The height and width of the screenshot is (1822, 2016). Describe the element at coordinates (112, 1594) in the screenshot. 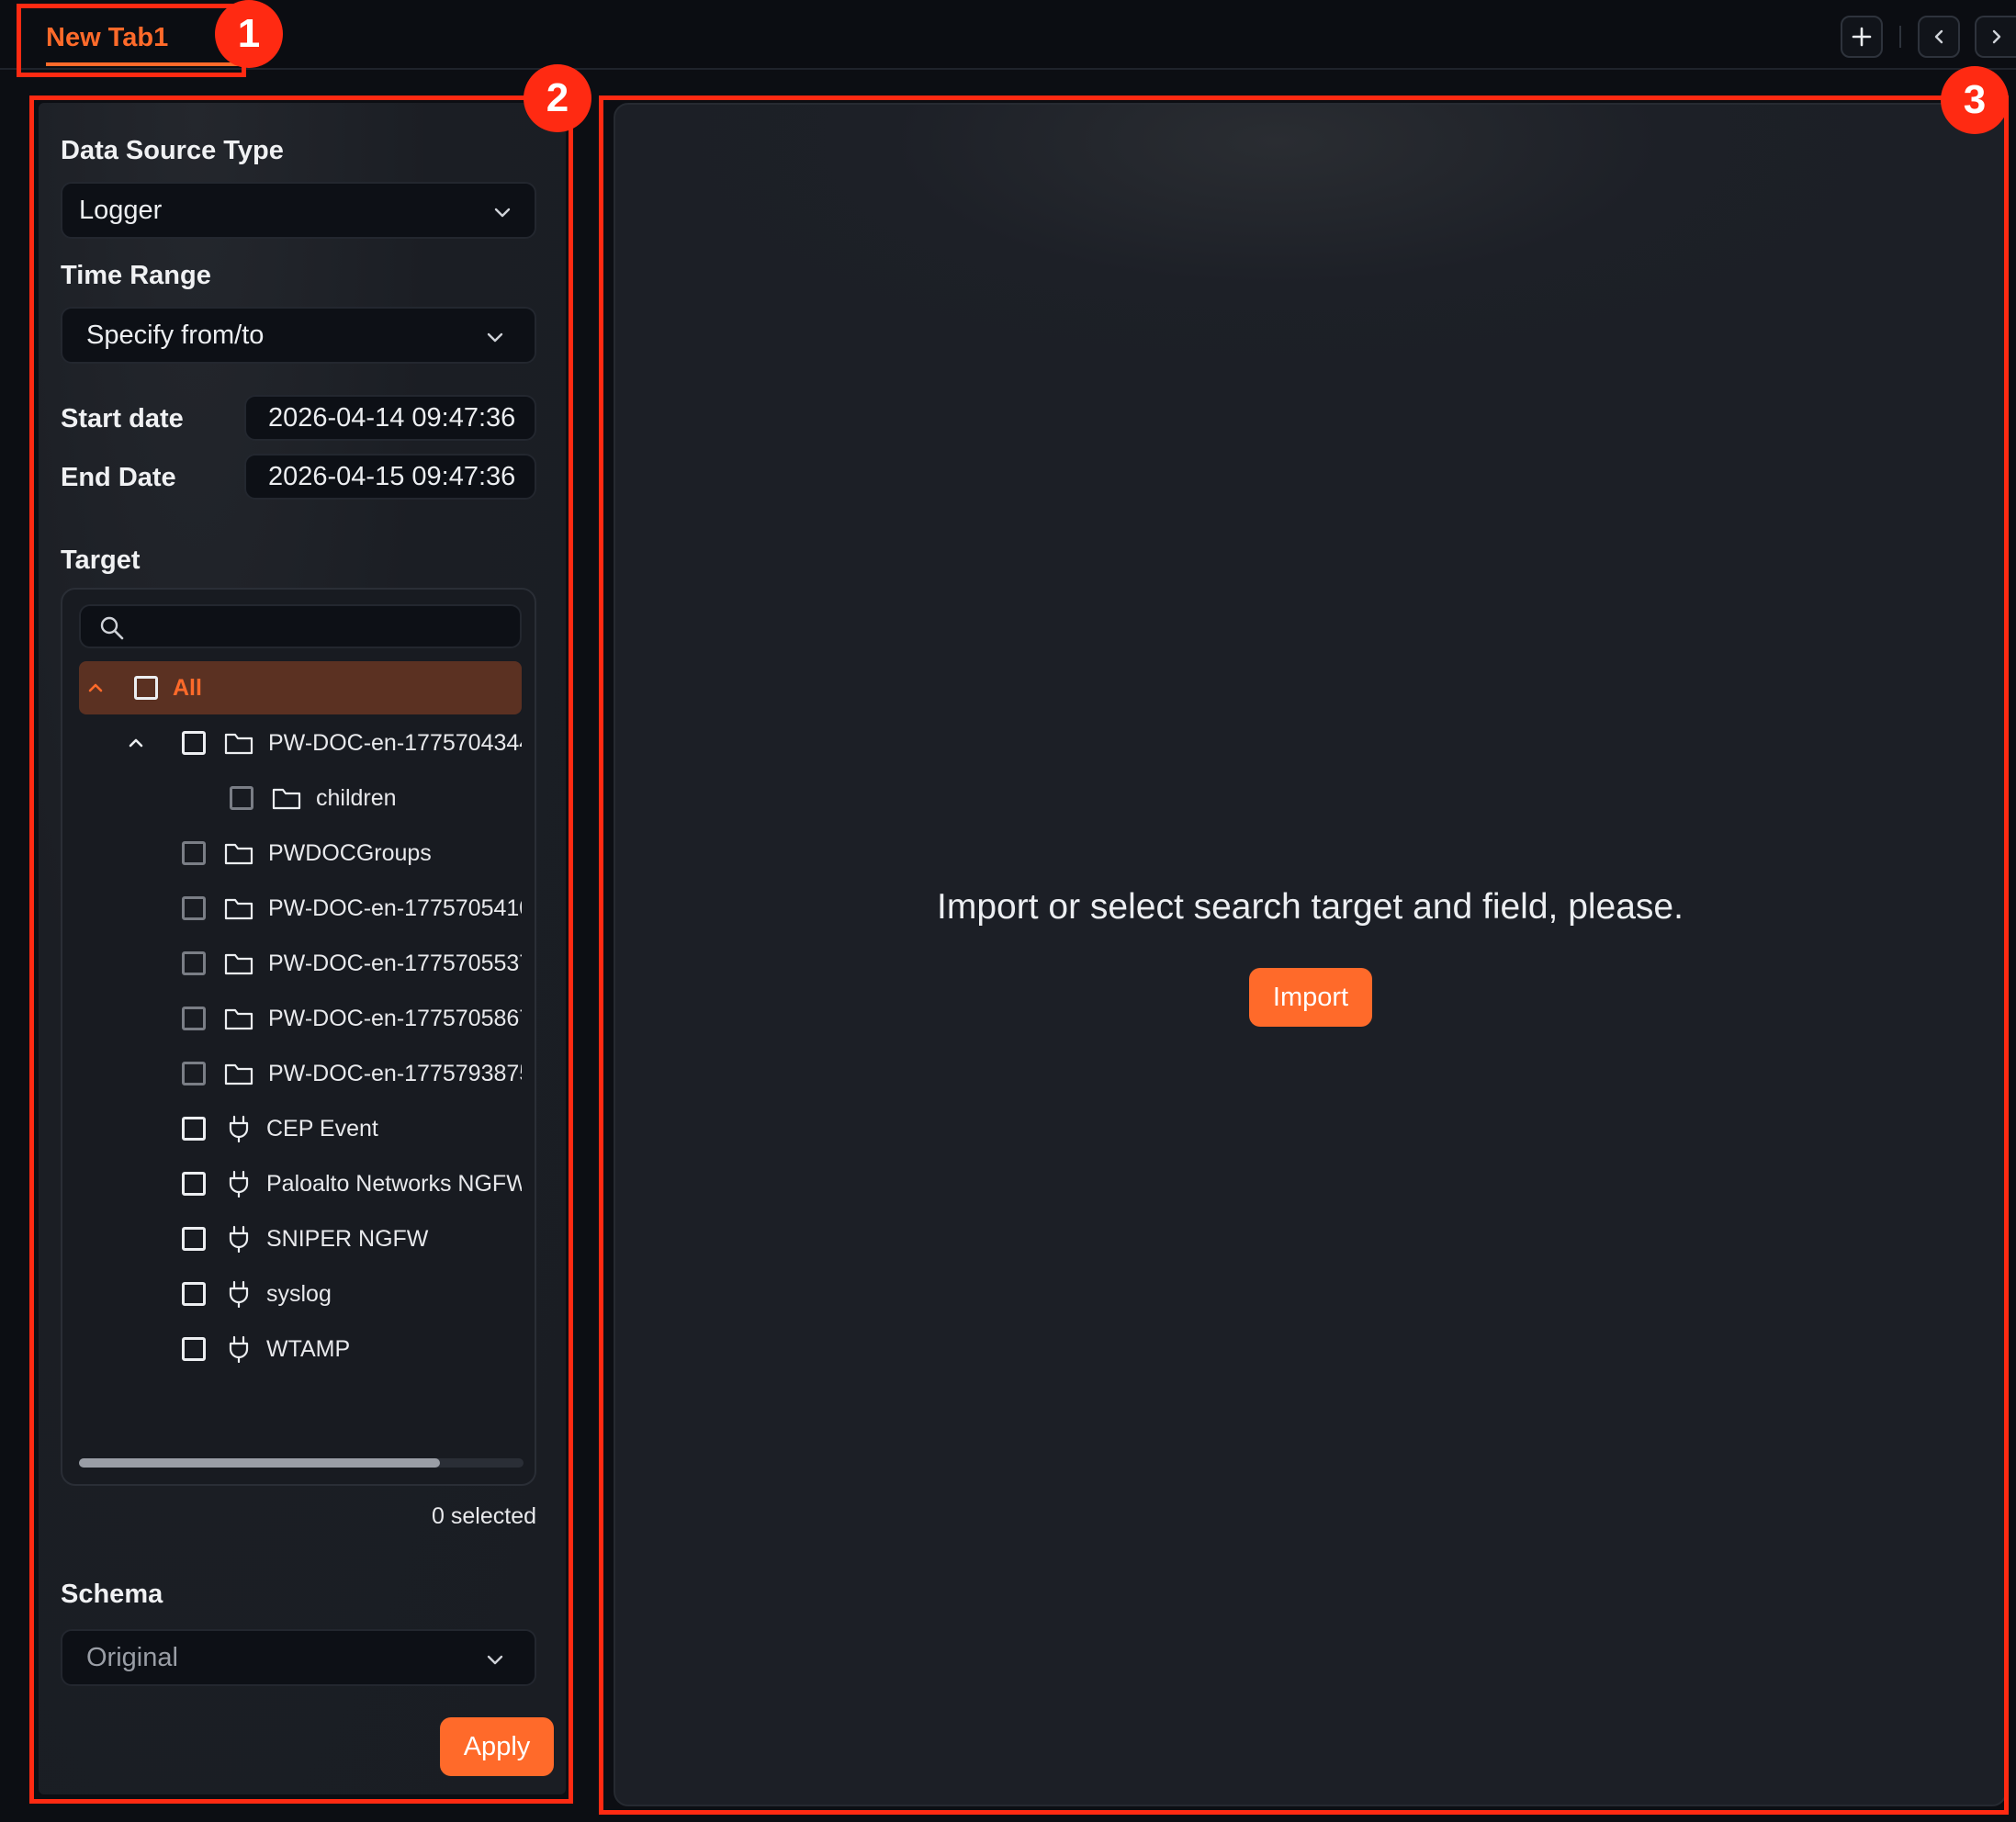

I see `schema-label: Schema` at that location.